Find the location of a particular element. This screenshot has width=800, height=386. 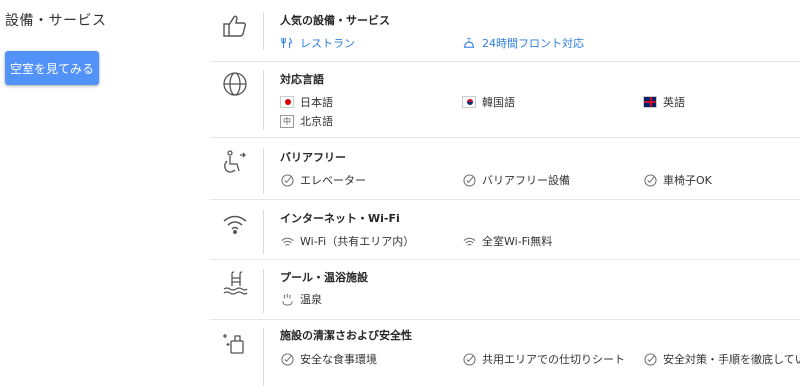

facility-label: 安全対策・手順を徹底しています is located at coordinates (731, 359).